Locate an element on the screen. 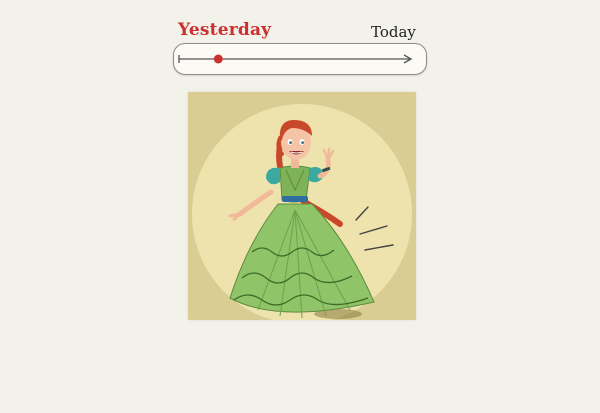  timeline-start-label: Yesterday is located at coordinates (225, 30).